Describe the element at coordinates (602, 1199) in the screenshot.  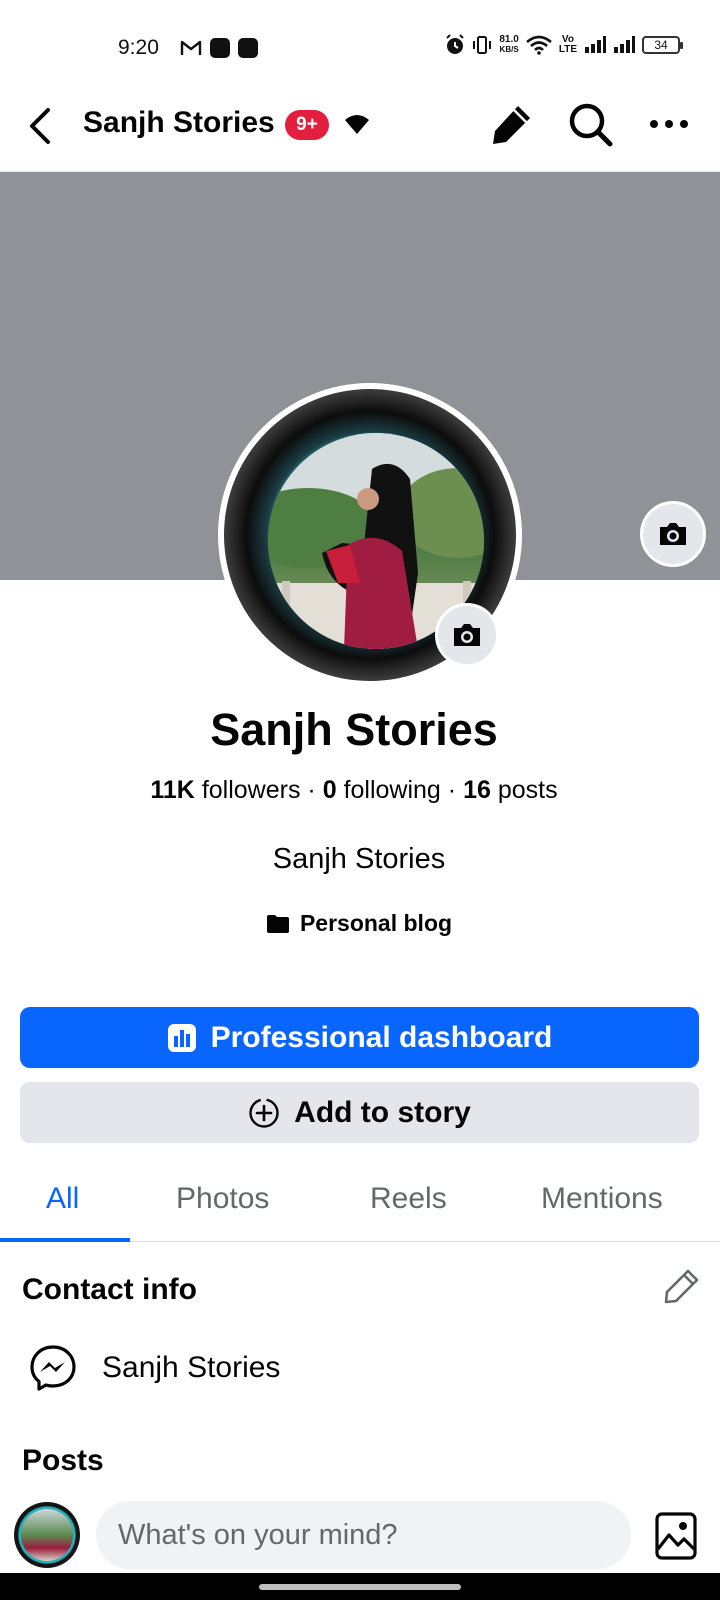
I see `tab-mentions: Mentions` at that location.